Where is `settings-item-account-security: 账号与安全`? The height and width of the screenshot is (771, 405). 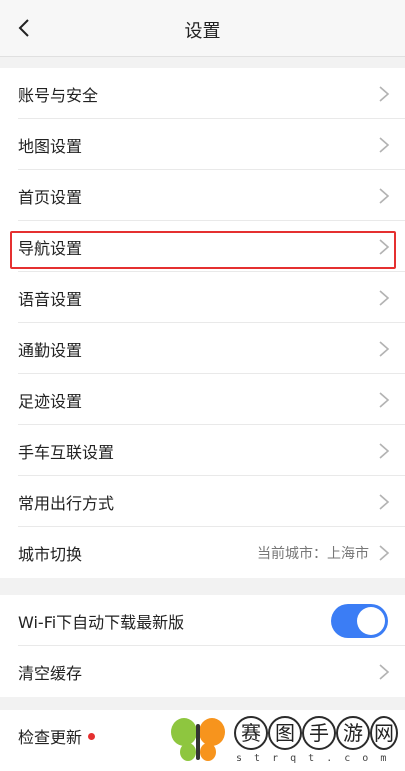
settings-item-account-security: 账号与安全 is located at coordinates (202, 93).